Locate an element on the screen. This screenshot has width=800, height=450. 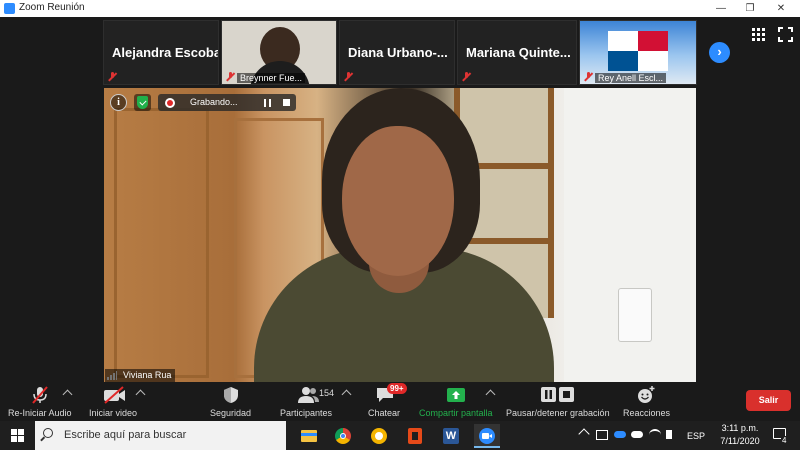
share-screen-icon is located at coordinates (456, 395).